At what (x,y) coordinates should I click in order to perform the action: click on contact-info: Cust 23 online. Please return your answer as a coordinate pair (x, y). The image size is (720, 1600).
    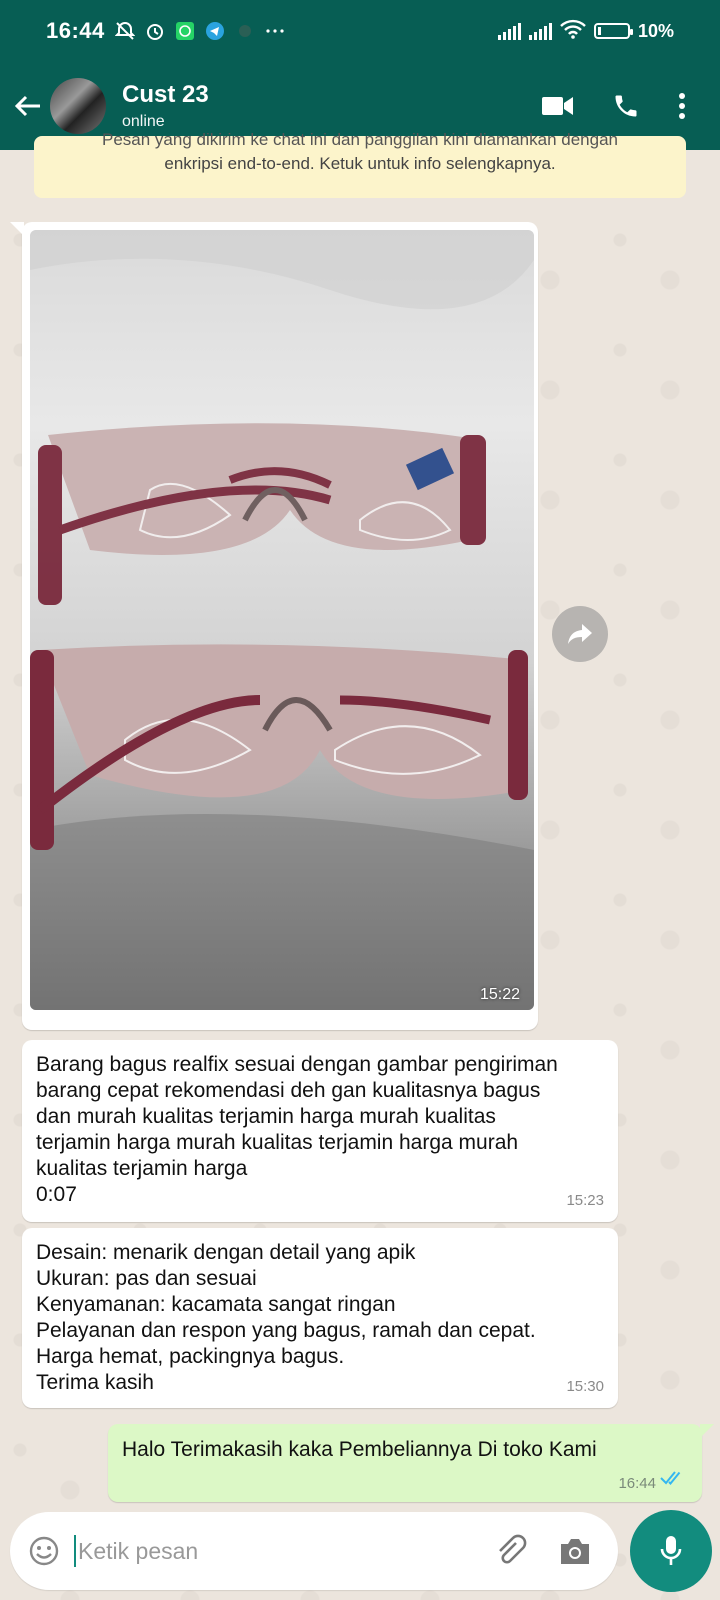
    Looking at the image, I should click on (165, 106).